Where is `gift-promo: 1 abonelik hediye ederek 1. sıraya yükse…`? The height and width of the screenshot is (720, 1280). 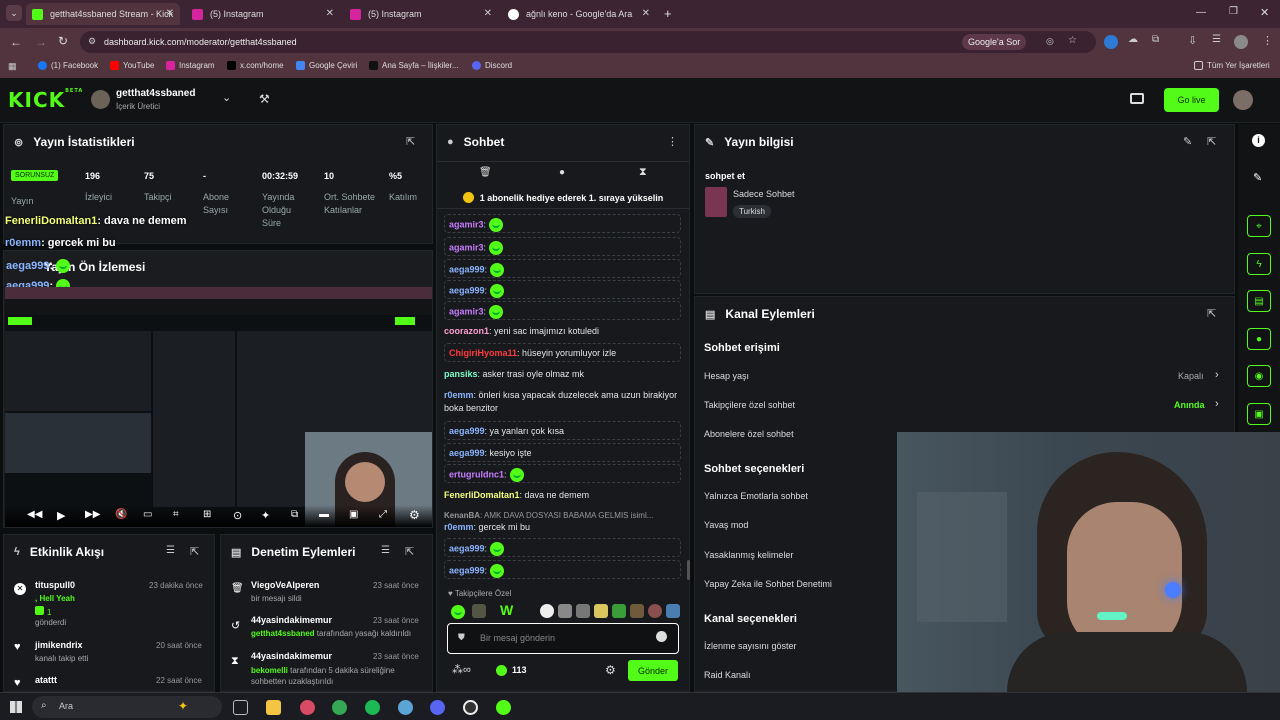
gift-promo: 1 abonelik hediye ederek 1. sıraya yükse… is located at coordinates (563, 198).